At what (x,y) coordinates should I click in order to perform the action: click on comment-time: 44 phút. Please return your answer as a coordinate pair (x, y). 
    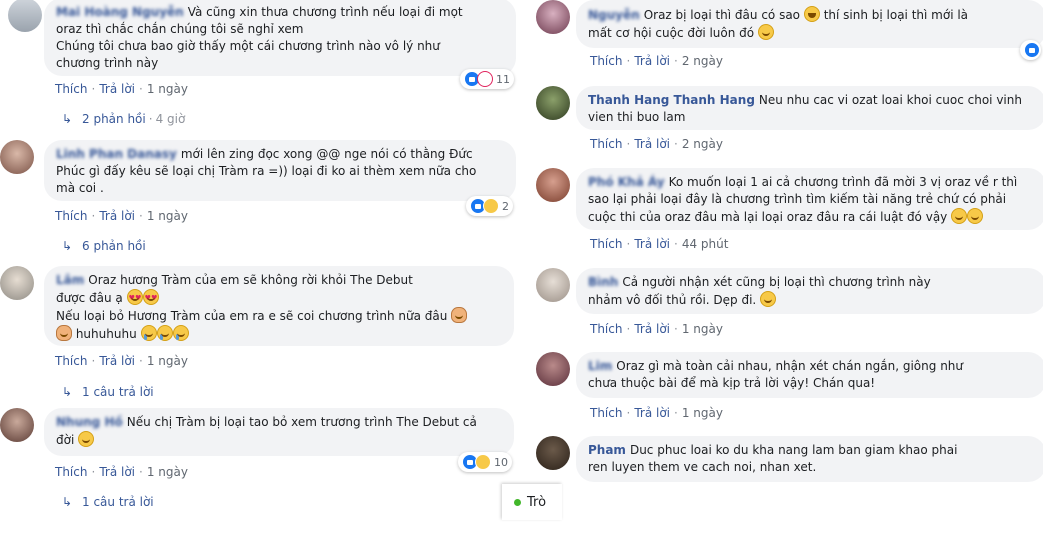
    Looking at the image, I should click on (705, 244).